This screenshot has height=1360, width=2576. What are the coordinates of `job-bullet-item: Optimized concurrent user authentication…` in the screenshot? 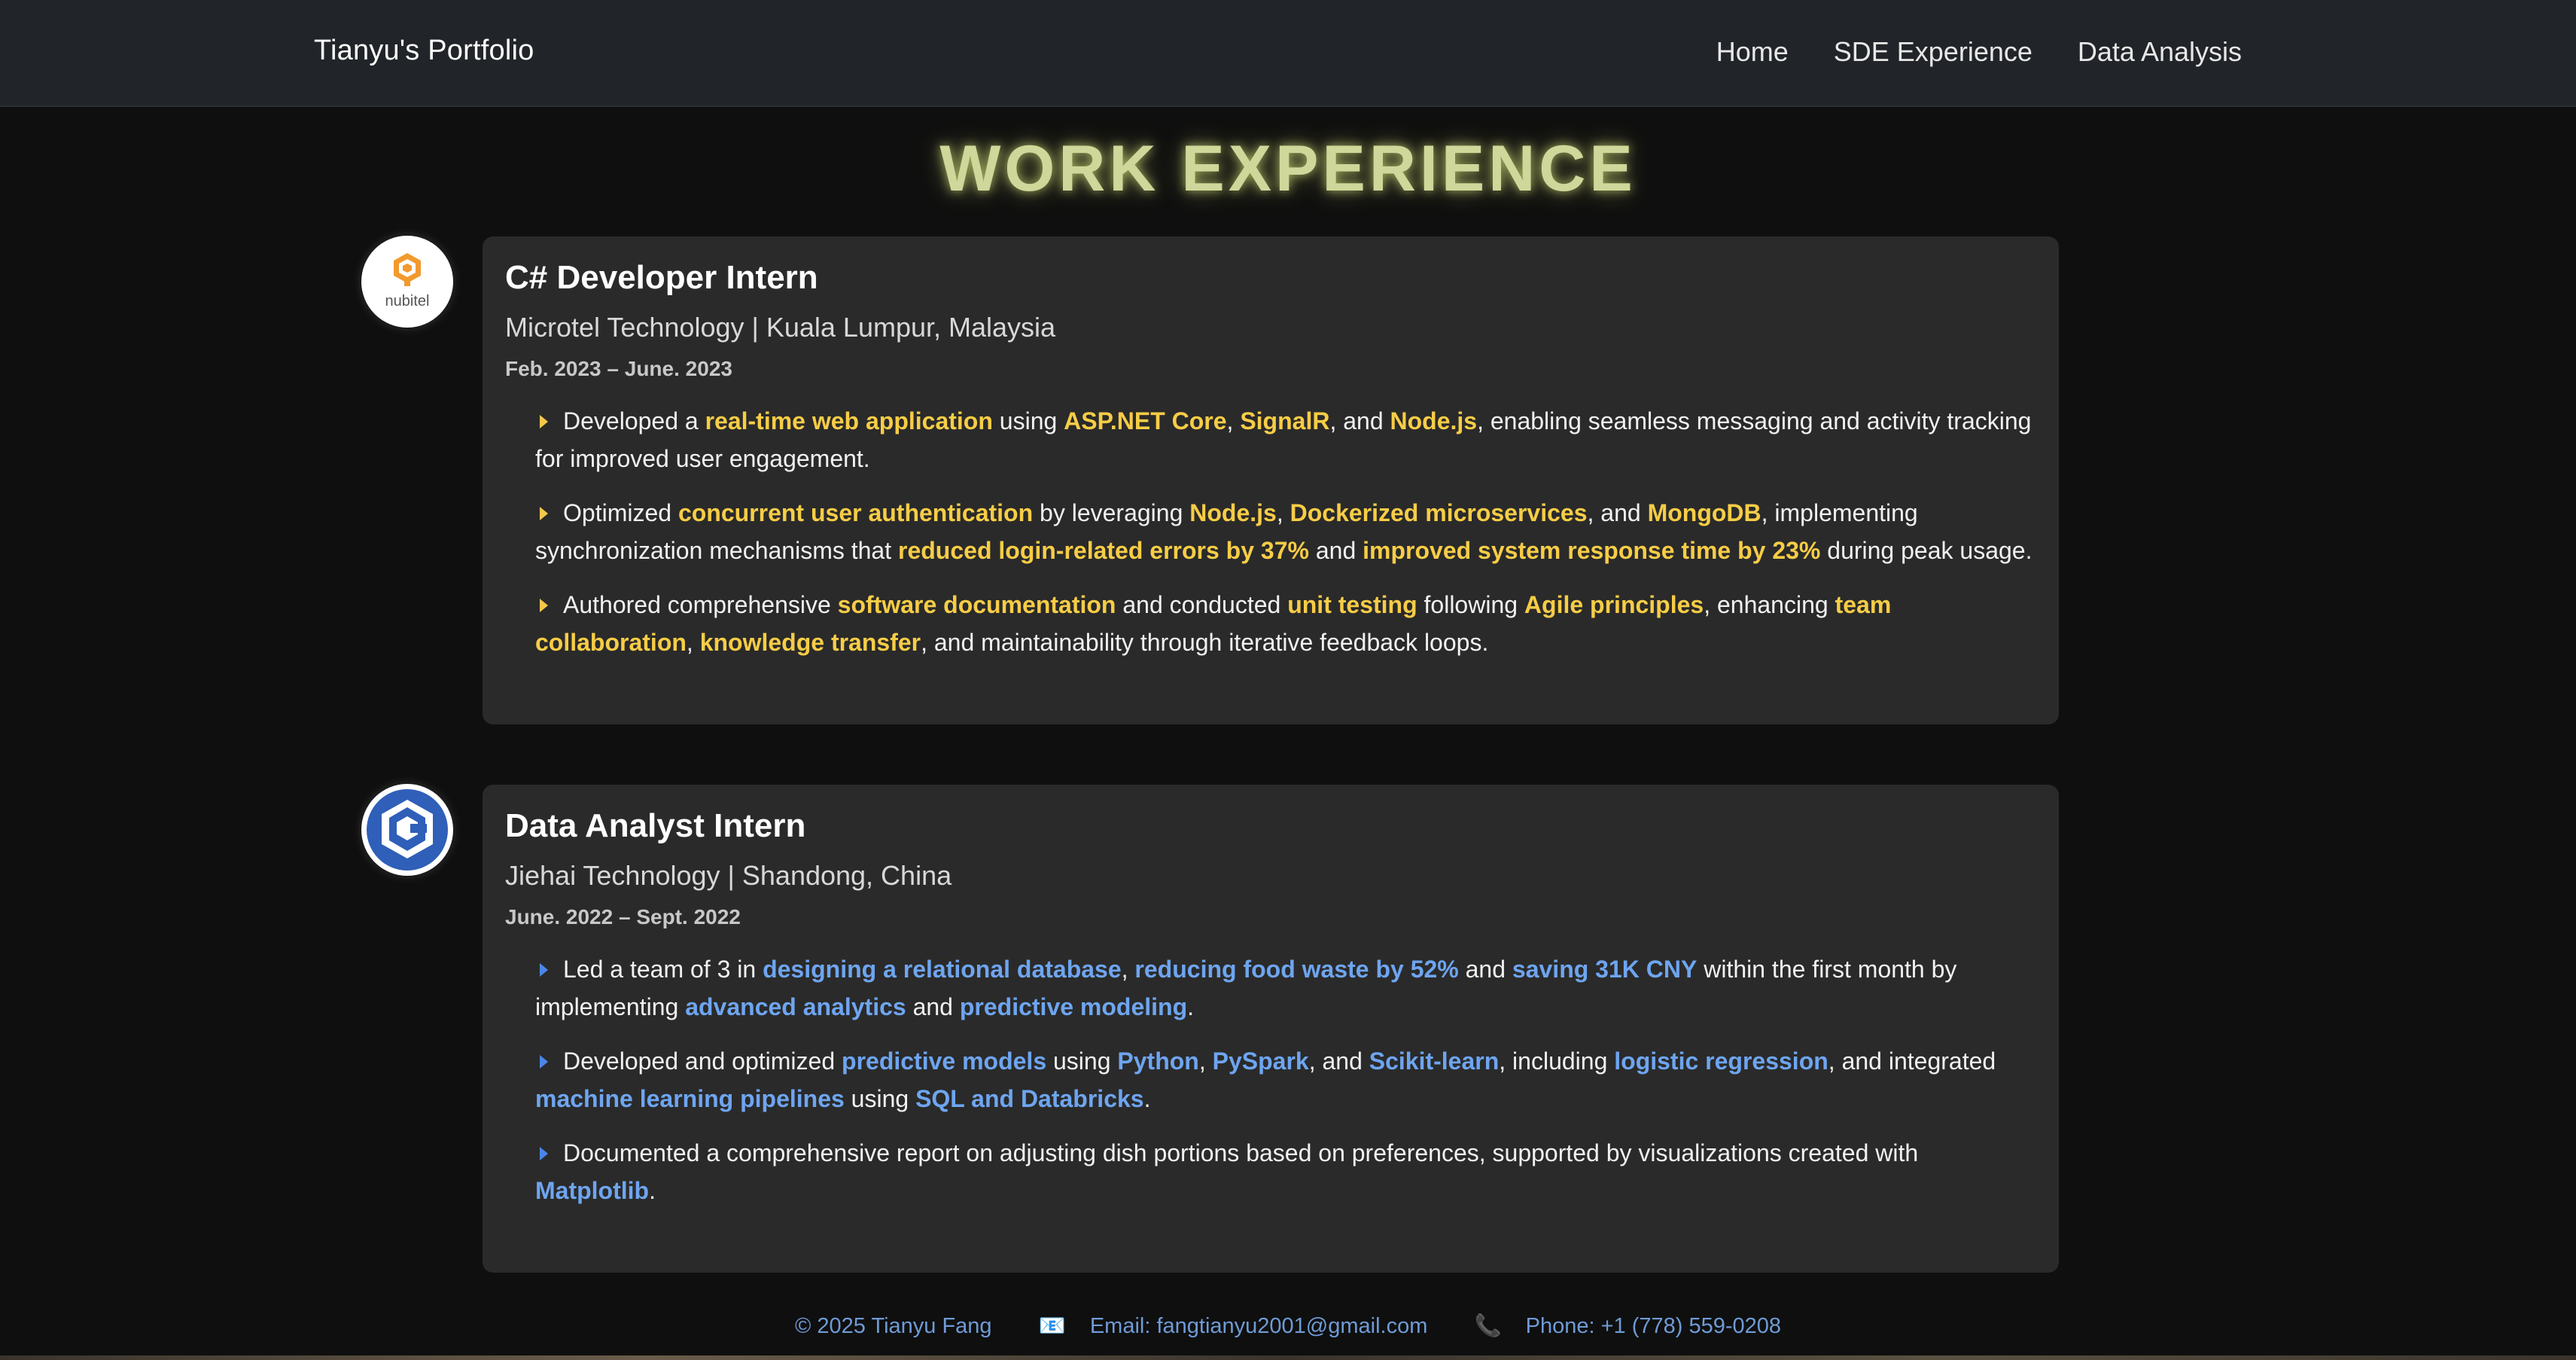 It's located at (1286, 531).